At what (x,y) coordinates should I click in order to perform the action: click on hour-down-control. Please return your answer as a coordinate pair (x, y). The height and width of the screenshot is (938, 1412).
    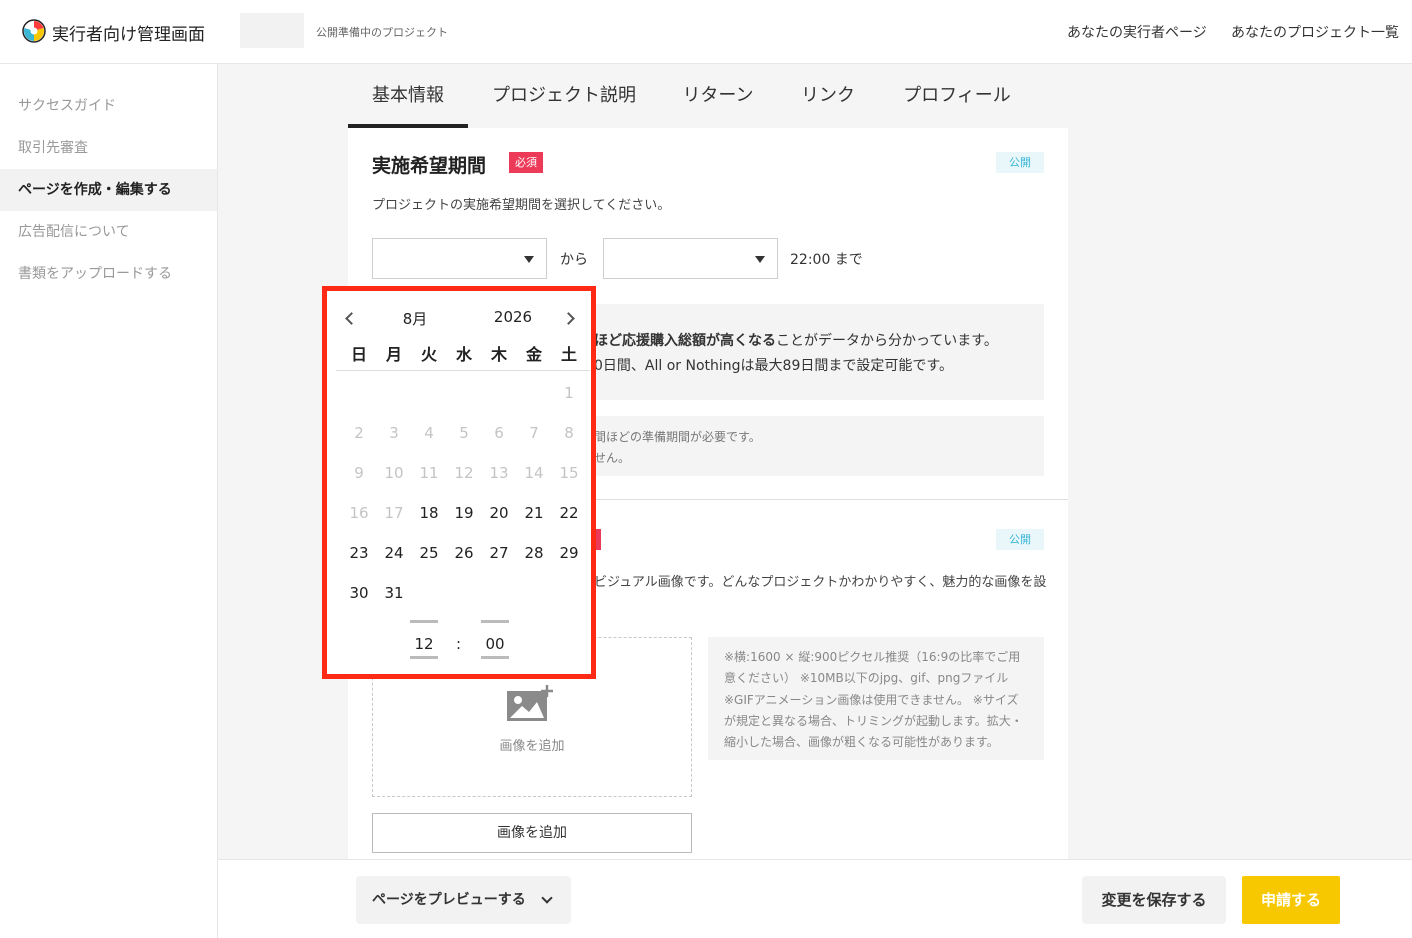
    Looking at the image, I should click on (424, 657).